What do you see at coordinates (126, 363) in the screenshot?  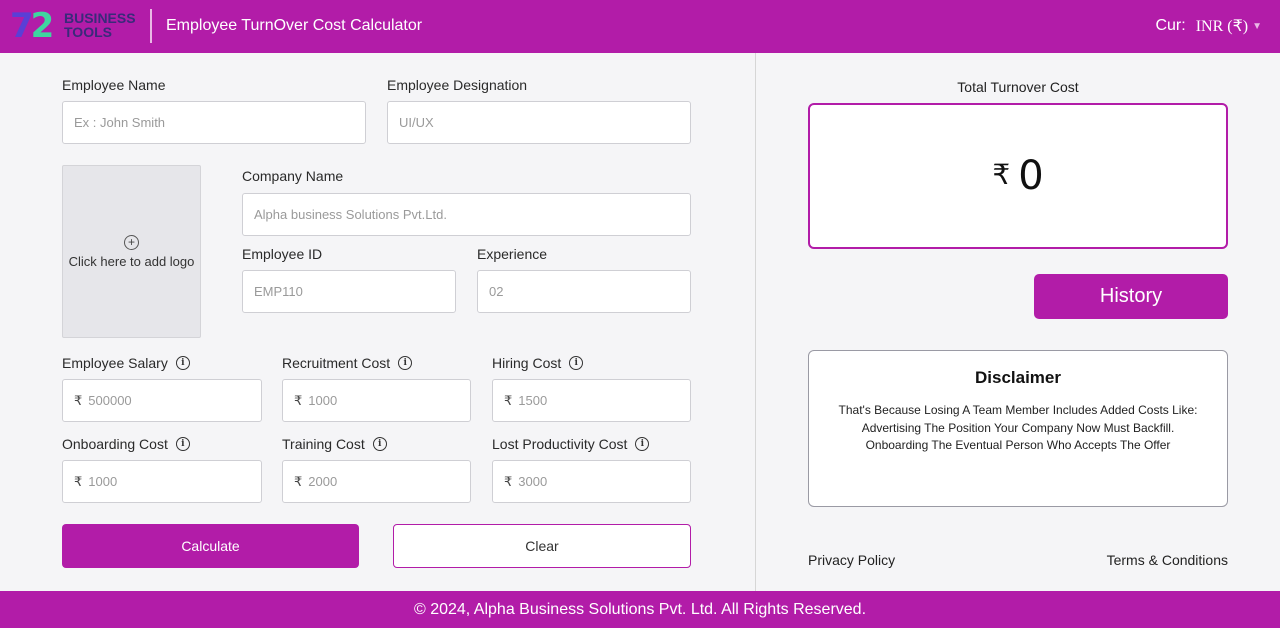 I see `employee-salary-label: Employee Salary i` at bounding box center [126, 363].